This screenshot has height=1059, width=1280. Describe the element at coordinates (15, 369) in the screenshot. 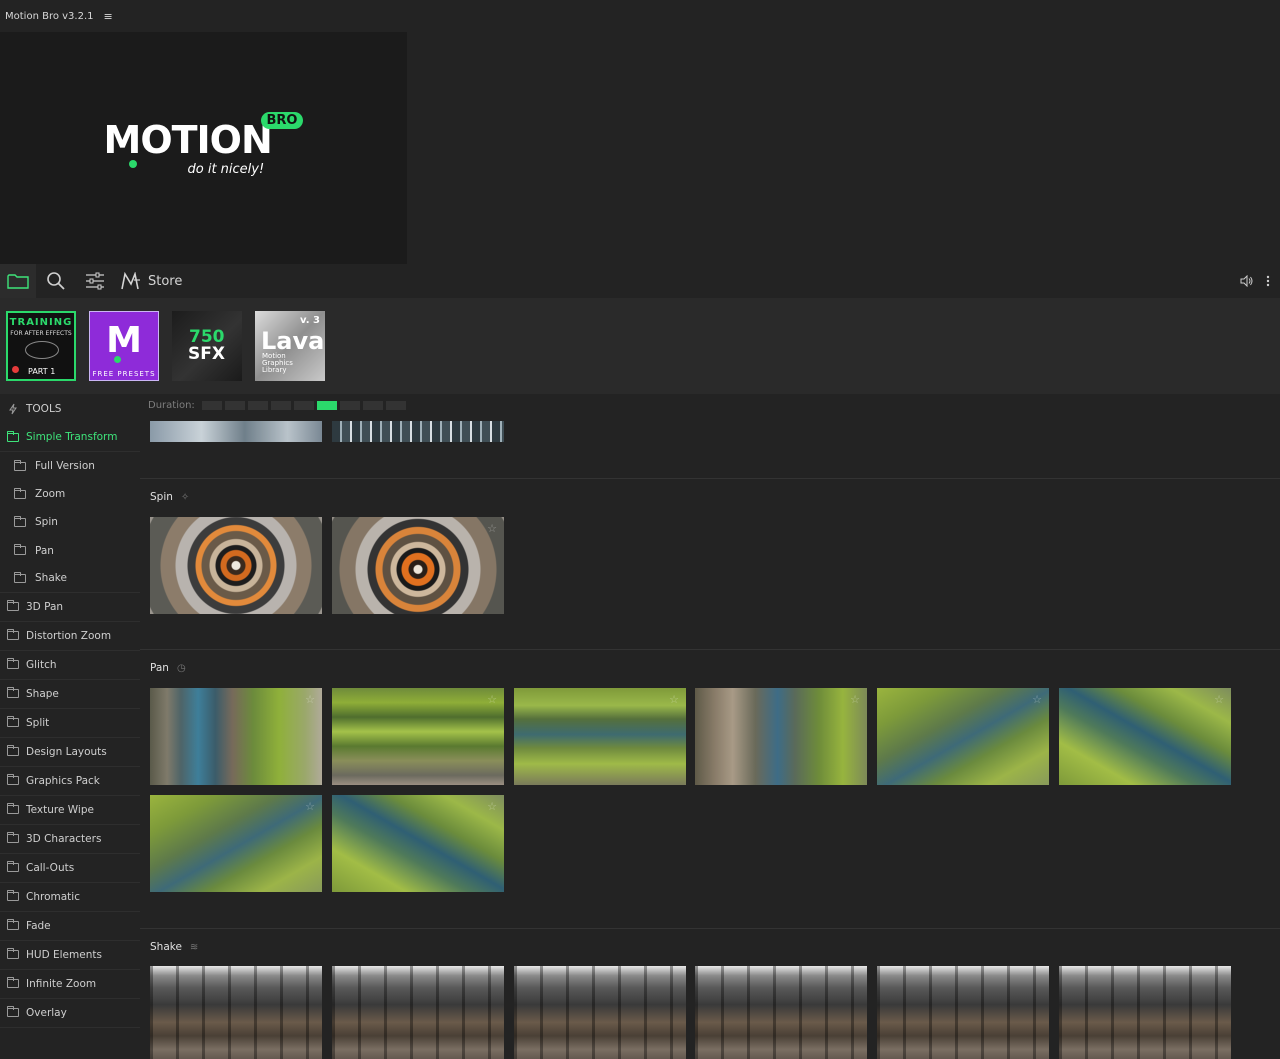

I see `record-dot-icon` at that location.